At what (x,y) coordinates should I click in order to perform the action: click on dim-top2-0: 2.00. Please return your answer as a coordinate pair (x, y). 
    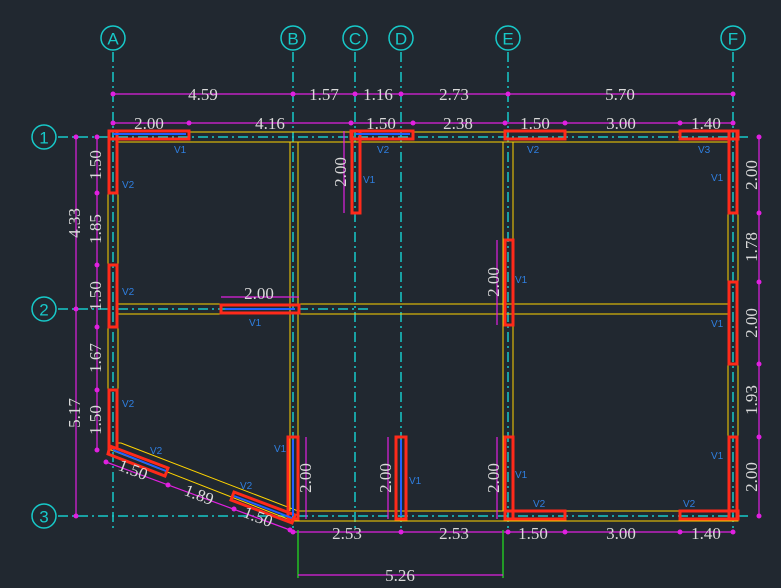
    Looking at the image, I should click on (149, 123).